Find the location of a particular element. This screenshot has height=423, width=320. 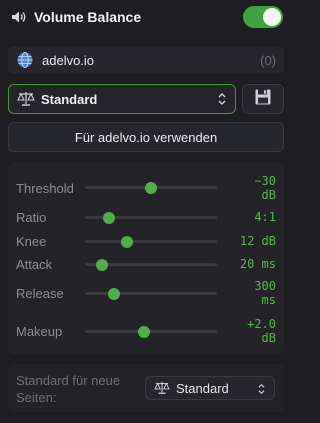

app-title: Volume Balance is located at coordinates (88, 17).